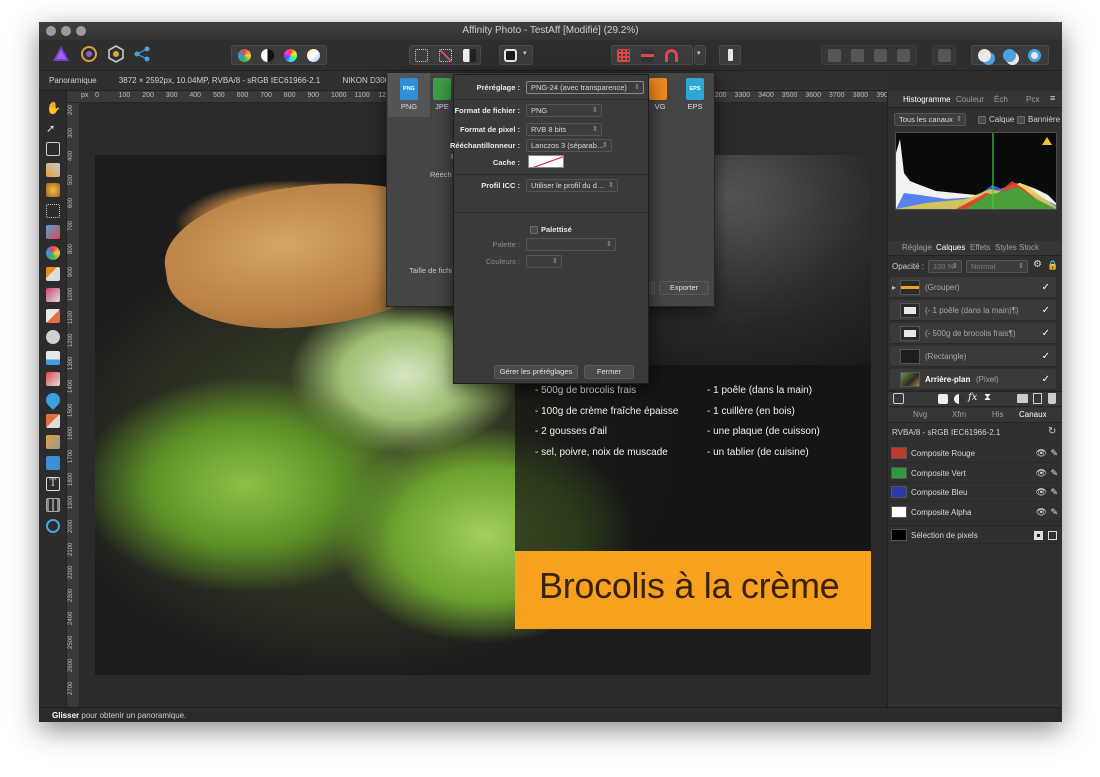 This screenshot has width=1100, height=777. What do you see at coordinates (53, 295) in the screenshot?
I see `color-replacement-tool-icon` at bounding box center [53, 295].